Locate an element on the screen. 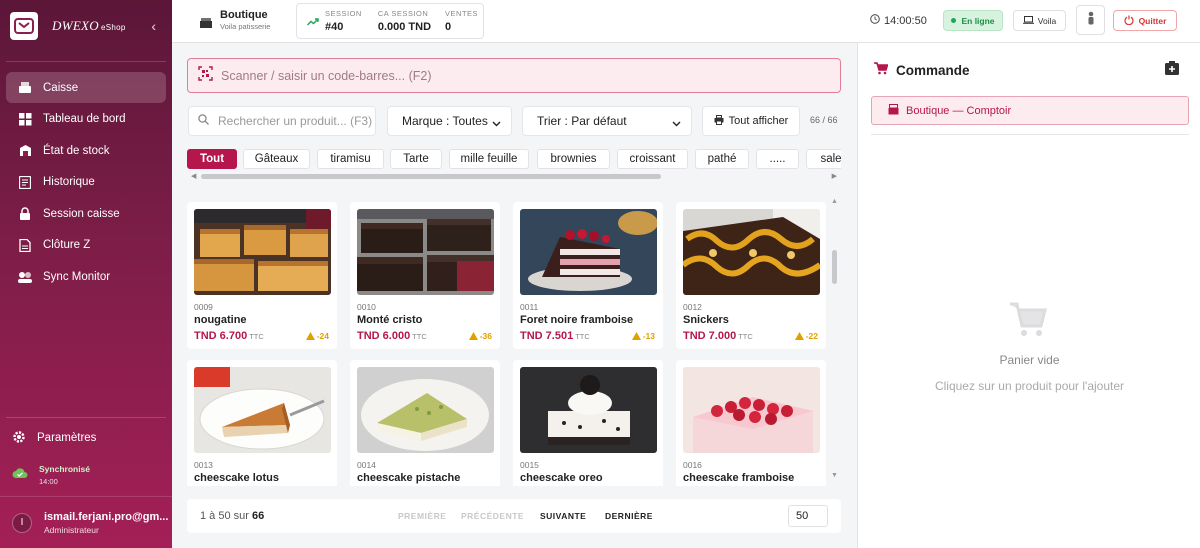 This screenshot has width=1200, height=548. product-code: 0011 is located at coordinates (529, 307).